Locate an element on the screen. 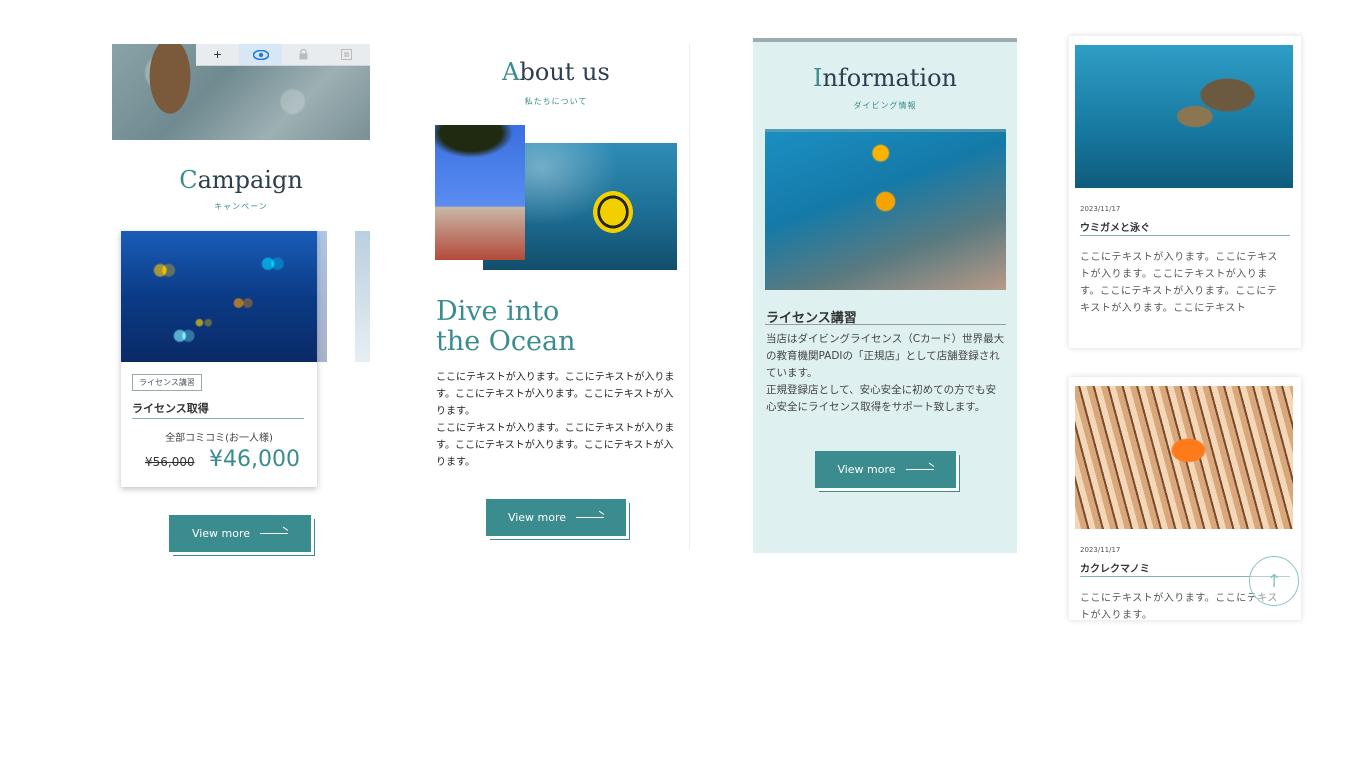 This screenshot has height=768, width=1366. image-icon-svg is located at coordinates (346, 54).